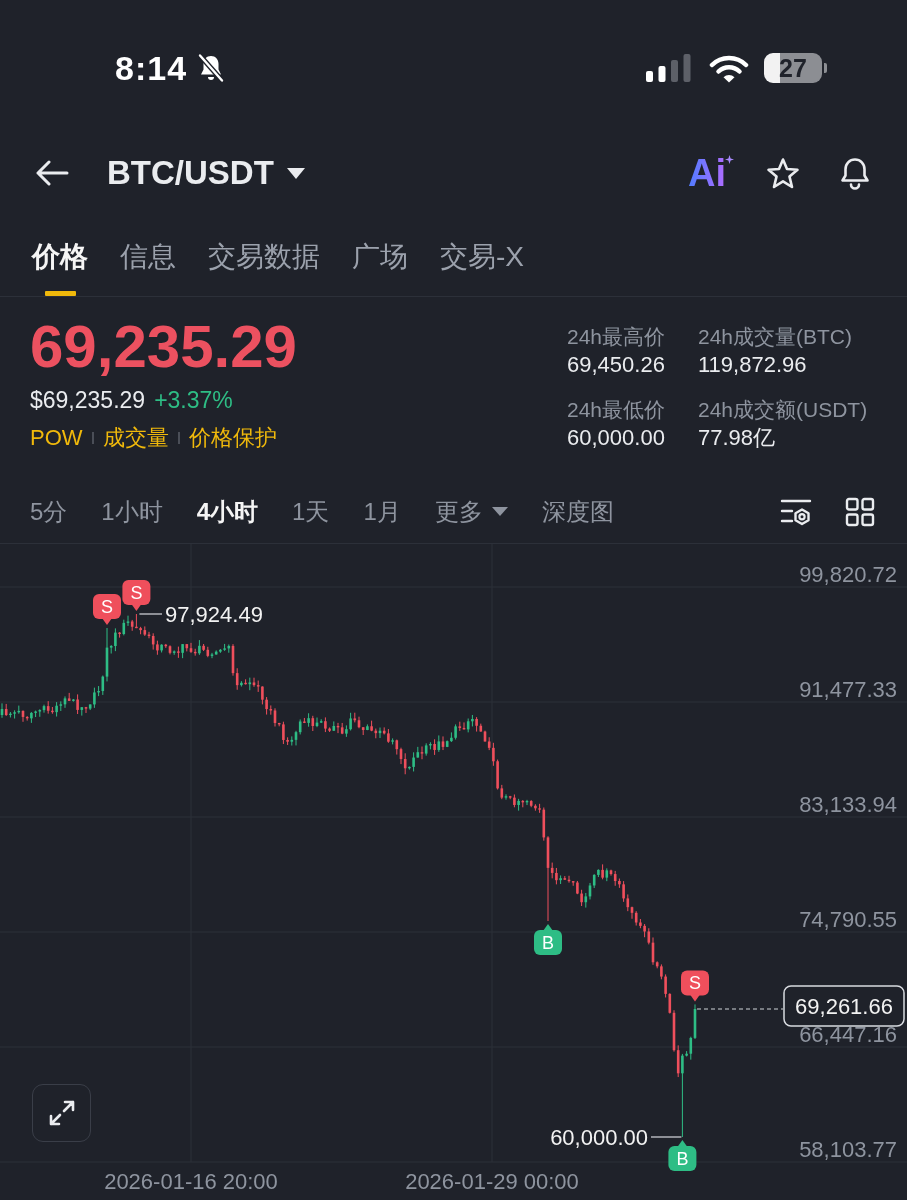 The width and height of the screenshot is (907, 1200). What do you see at coordinates (211, 68) in the screenshot?
I see `bell-slash-icon` at bounding box center [211, 68].